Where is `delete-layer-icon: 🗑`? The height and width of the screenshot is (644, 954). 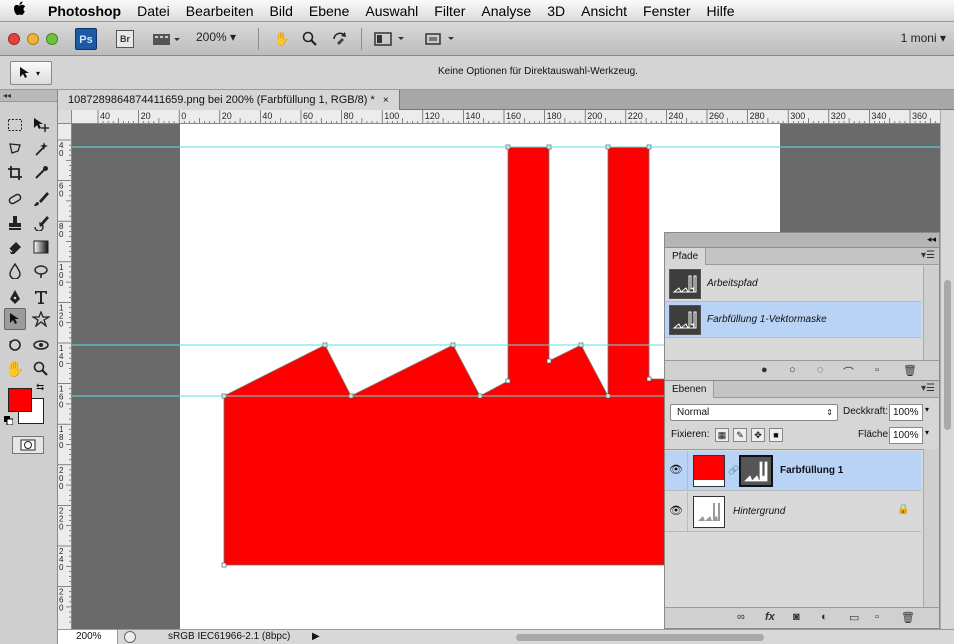 delete-layer-icon: 🗑 is located at coordinates (908, 617).